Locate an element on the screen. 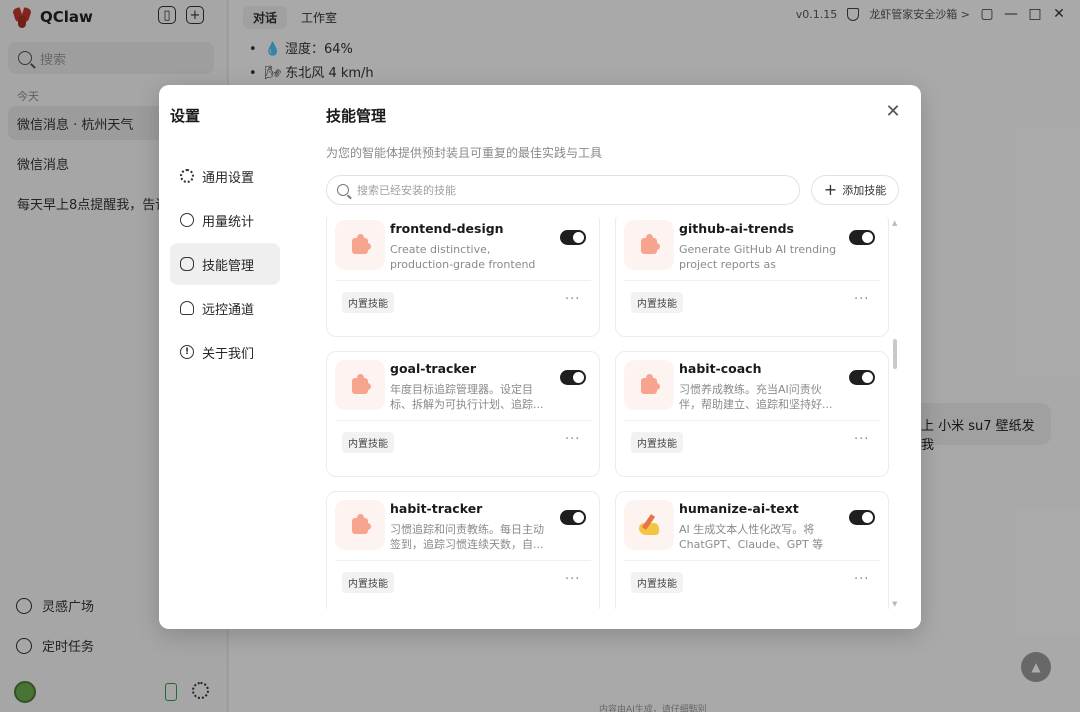 The width and height of the screenshot is (1080, 712). skill-name: frontend-design is located at coordinates (447, 228).